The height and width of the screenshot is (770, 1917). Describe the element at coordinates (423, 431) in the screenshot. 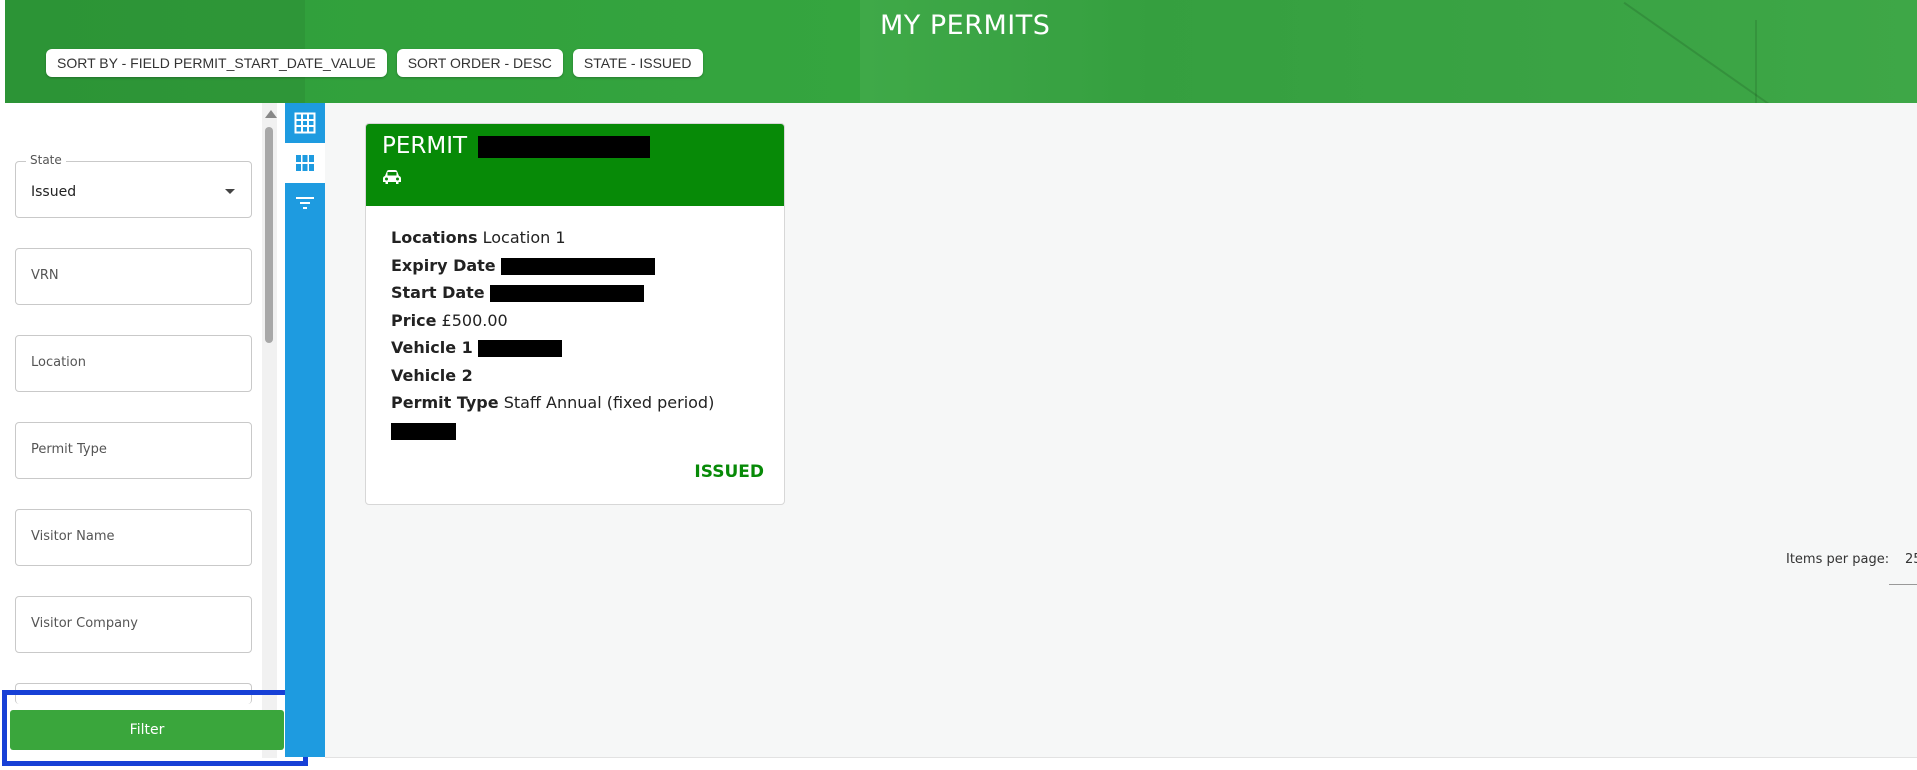

I see `redacted-extra-field` at that location.